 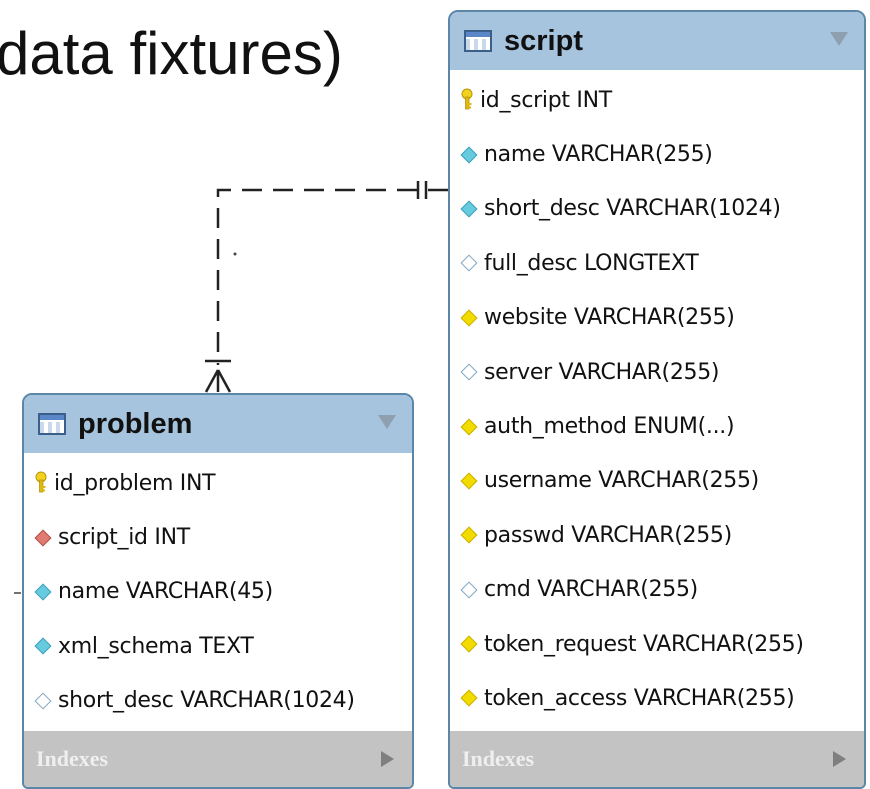 What do you see at coordinates (218, 483) in the screenshot?
I see `column-row: id_problem INT` at bounding box center [218, 483].